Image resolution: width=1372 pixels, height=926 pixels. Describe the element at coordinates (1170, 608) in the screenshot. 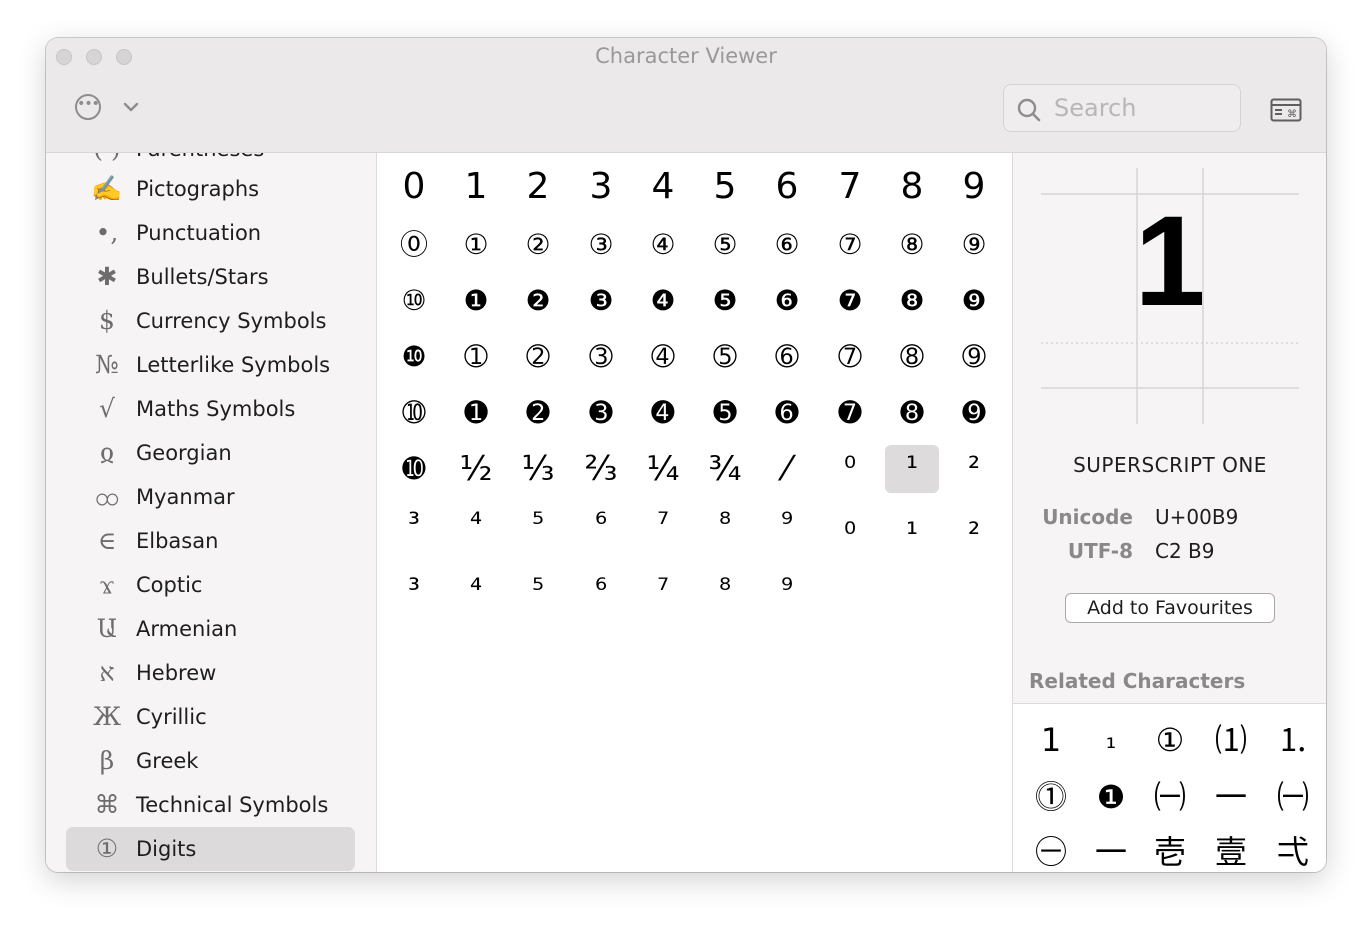

I see `add-to-favourites-button: Add to Favourites` at that location.